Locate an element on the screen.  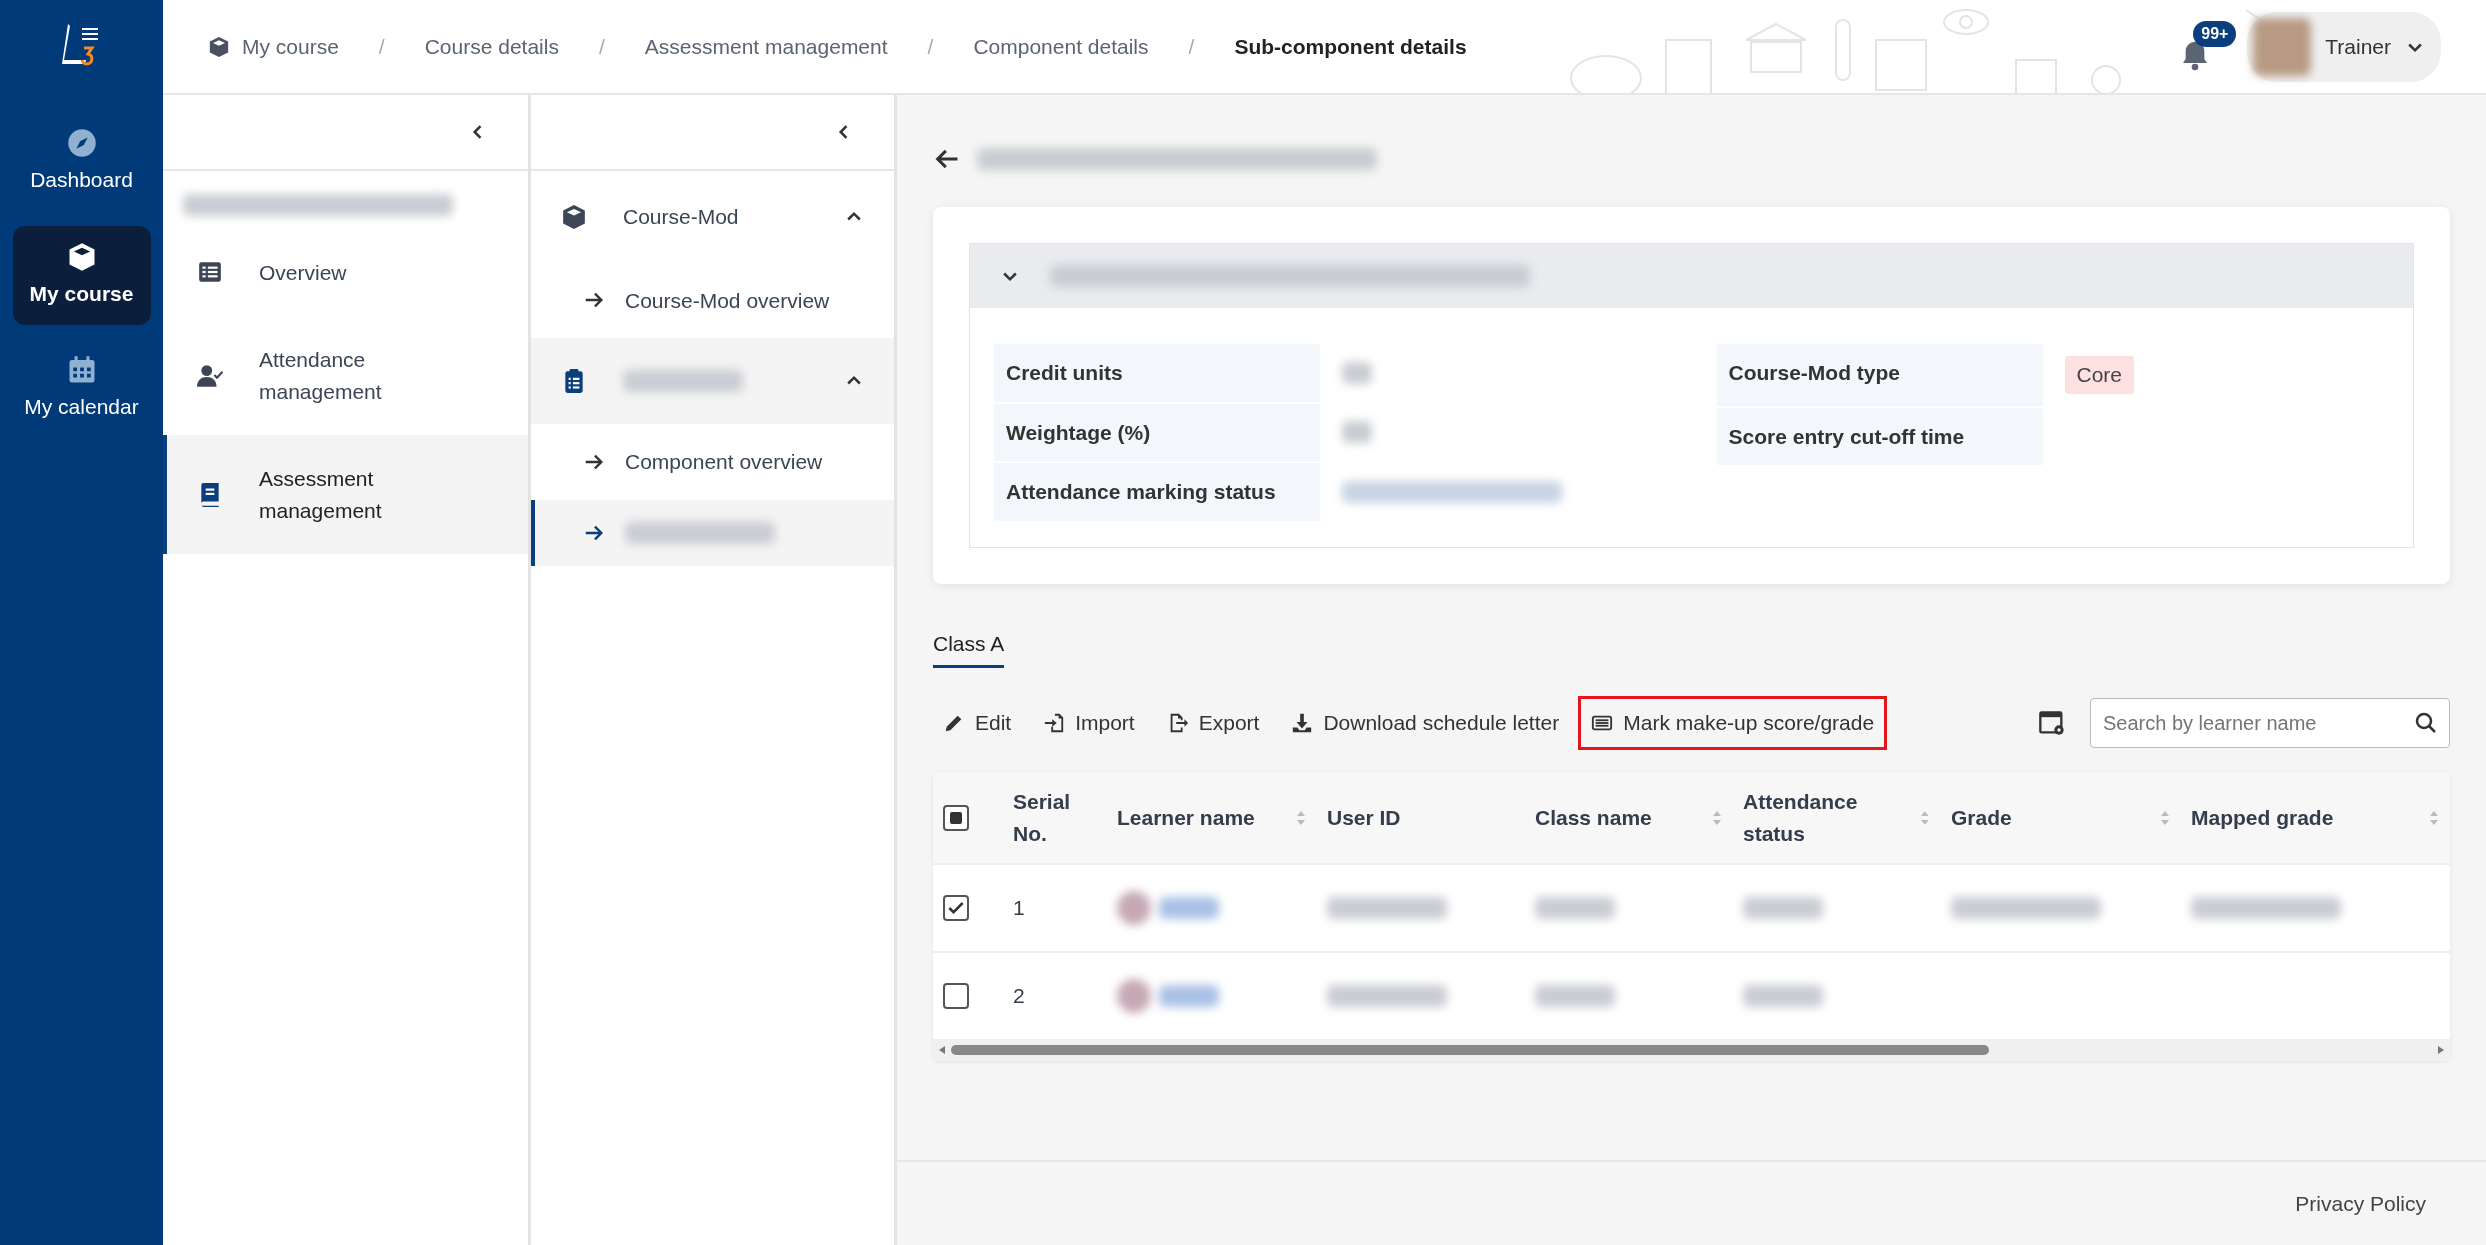
menu-item: Assessment management is located at coordinates (345, 494).